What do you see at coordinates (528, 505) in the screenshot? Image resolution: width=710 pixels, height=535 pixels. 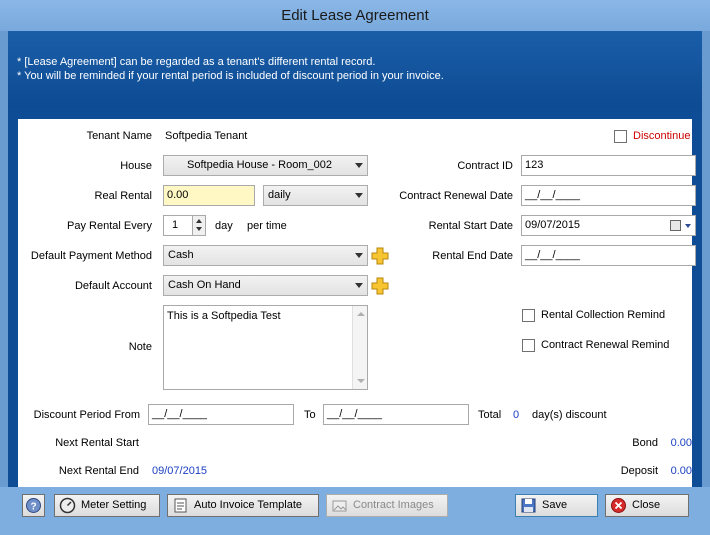 I see `save-icon` at bounding box center [528, 505].